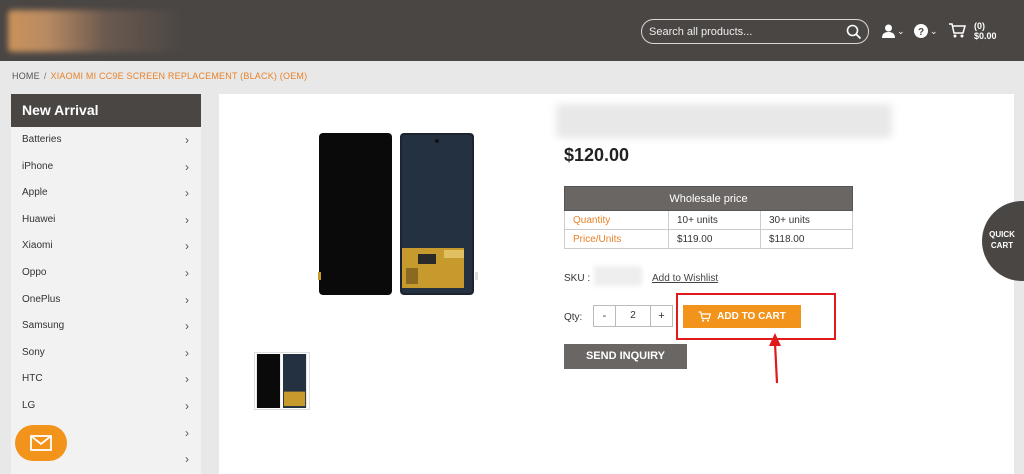 This screenshot has height=474, width=1024. I want to click on sidebar-item-label: Xiaomi, so click(37, 246).